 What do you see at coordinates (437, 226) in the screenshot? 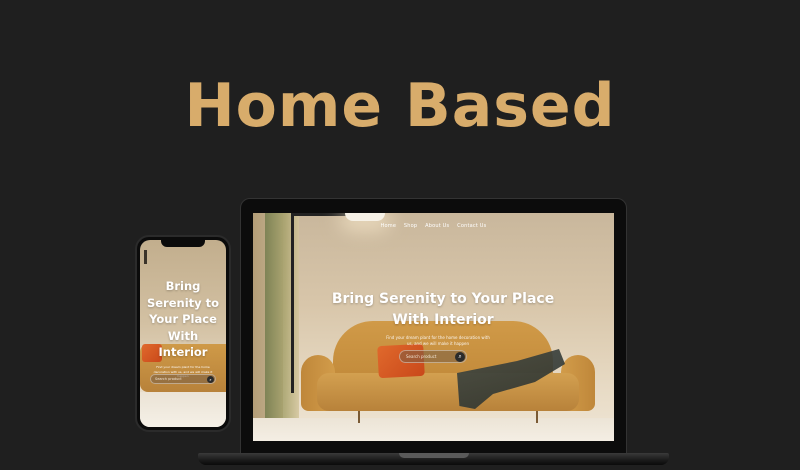
I see `nav-about-us: About Us` at bounding box center [437, 226].